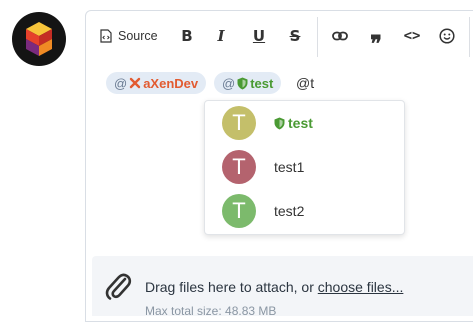  Describe the element at coordinates (221, 36) in the screenshot. I see `italic-button: I` at that location.